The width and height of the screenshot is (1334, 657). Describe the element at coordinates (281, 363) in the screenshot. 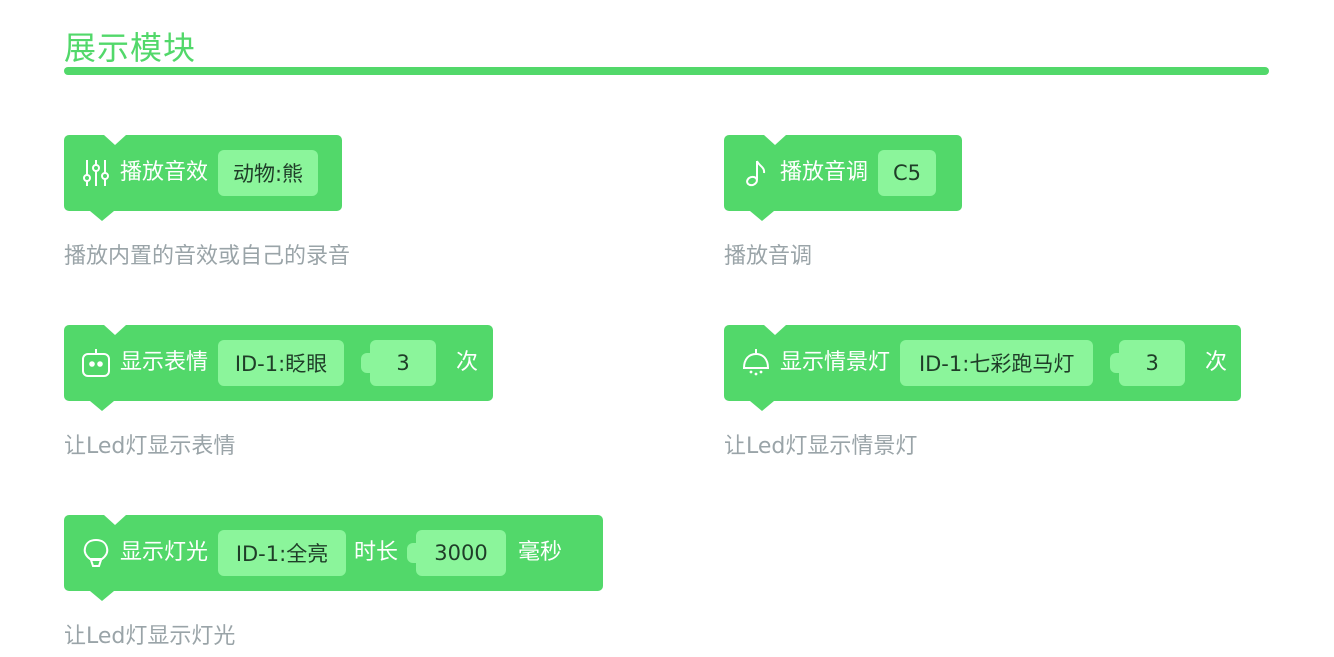

I see `expression-select: ID-1:眨眼` at that location.